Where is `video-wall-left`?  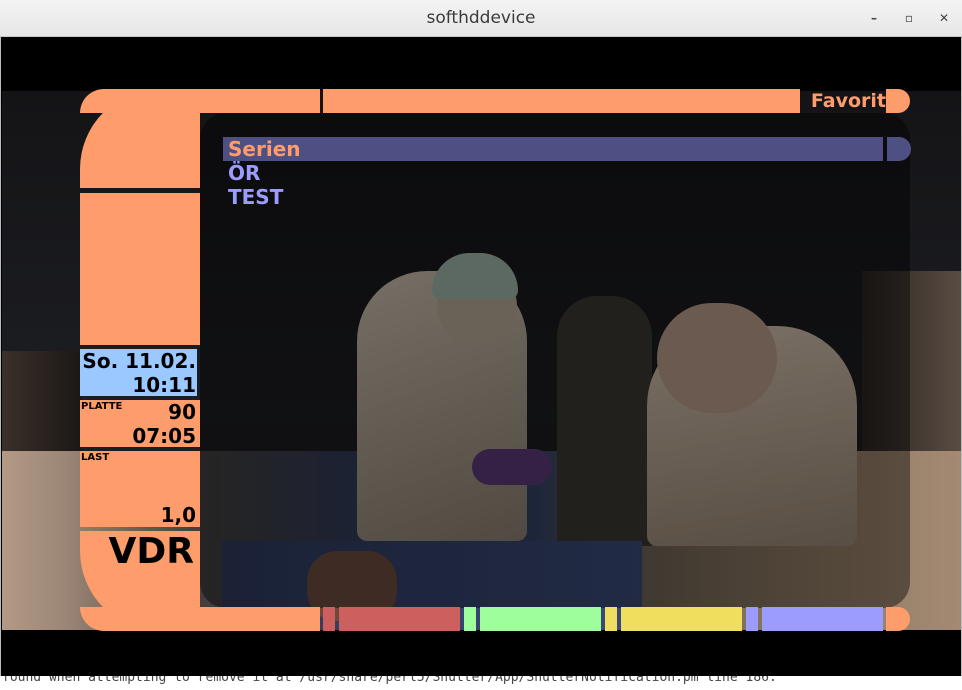 video-wall-left is located at coordinates (42, 401).